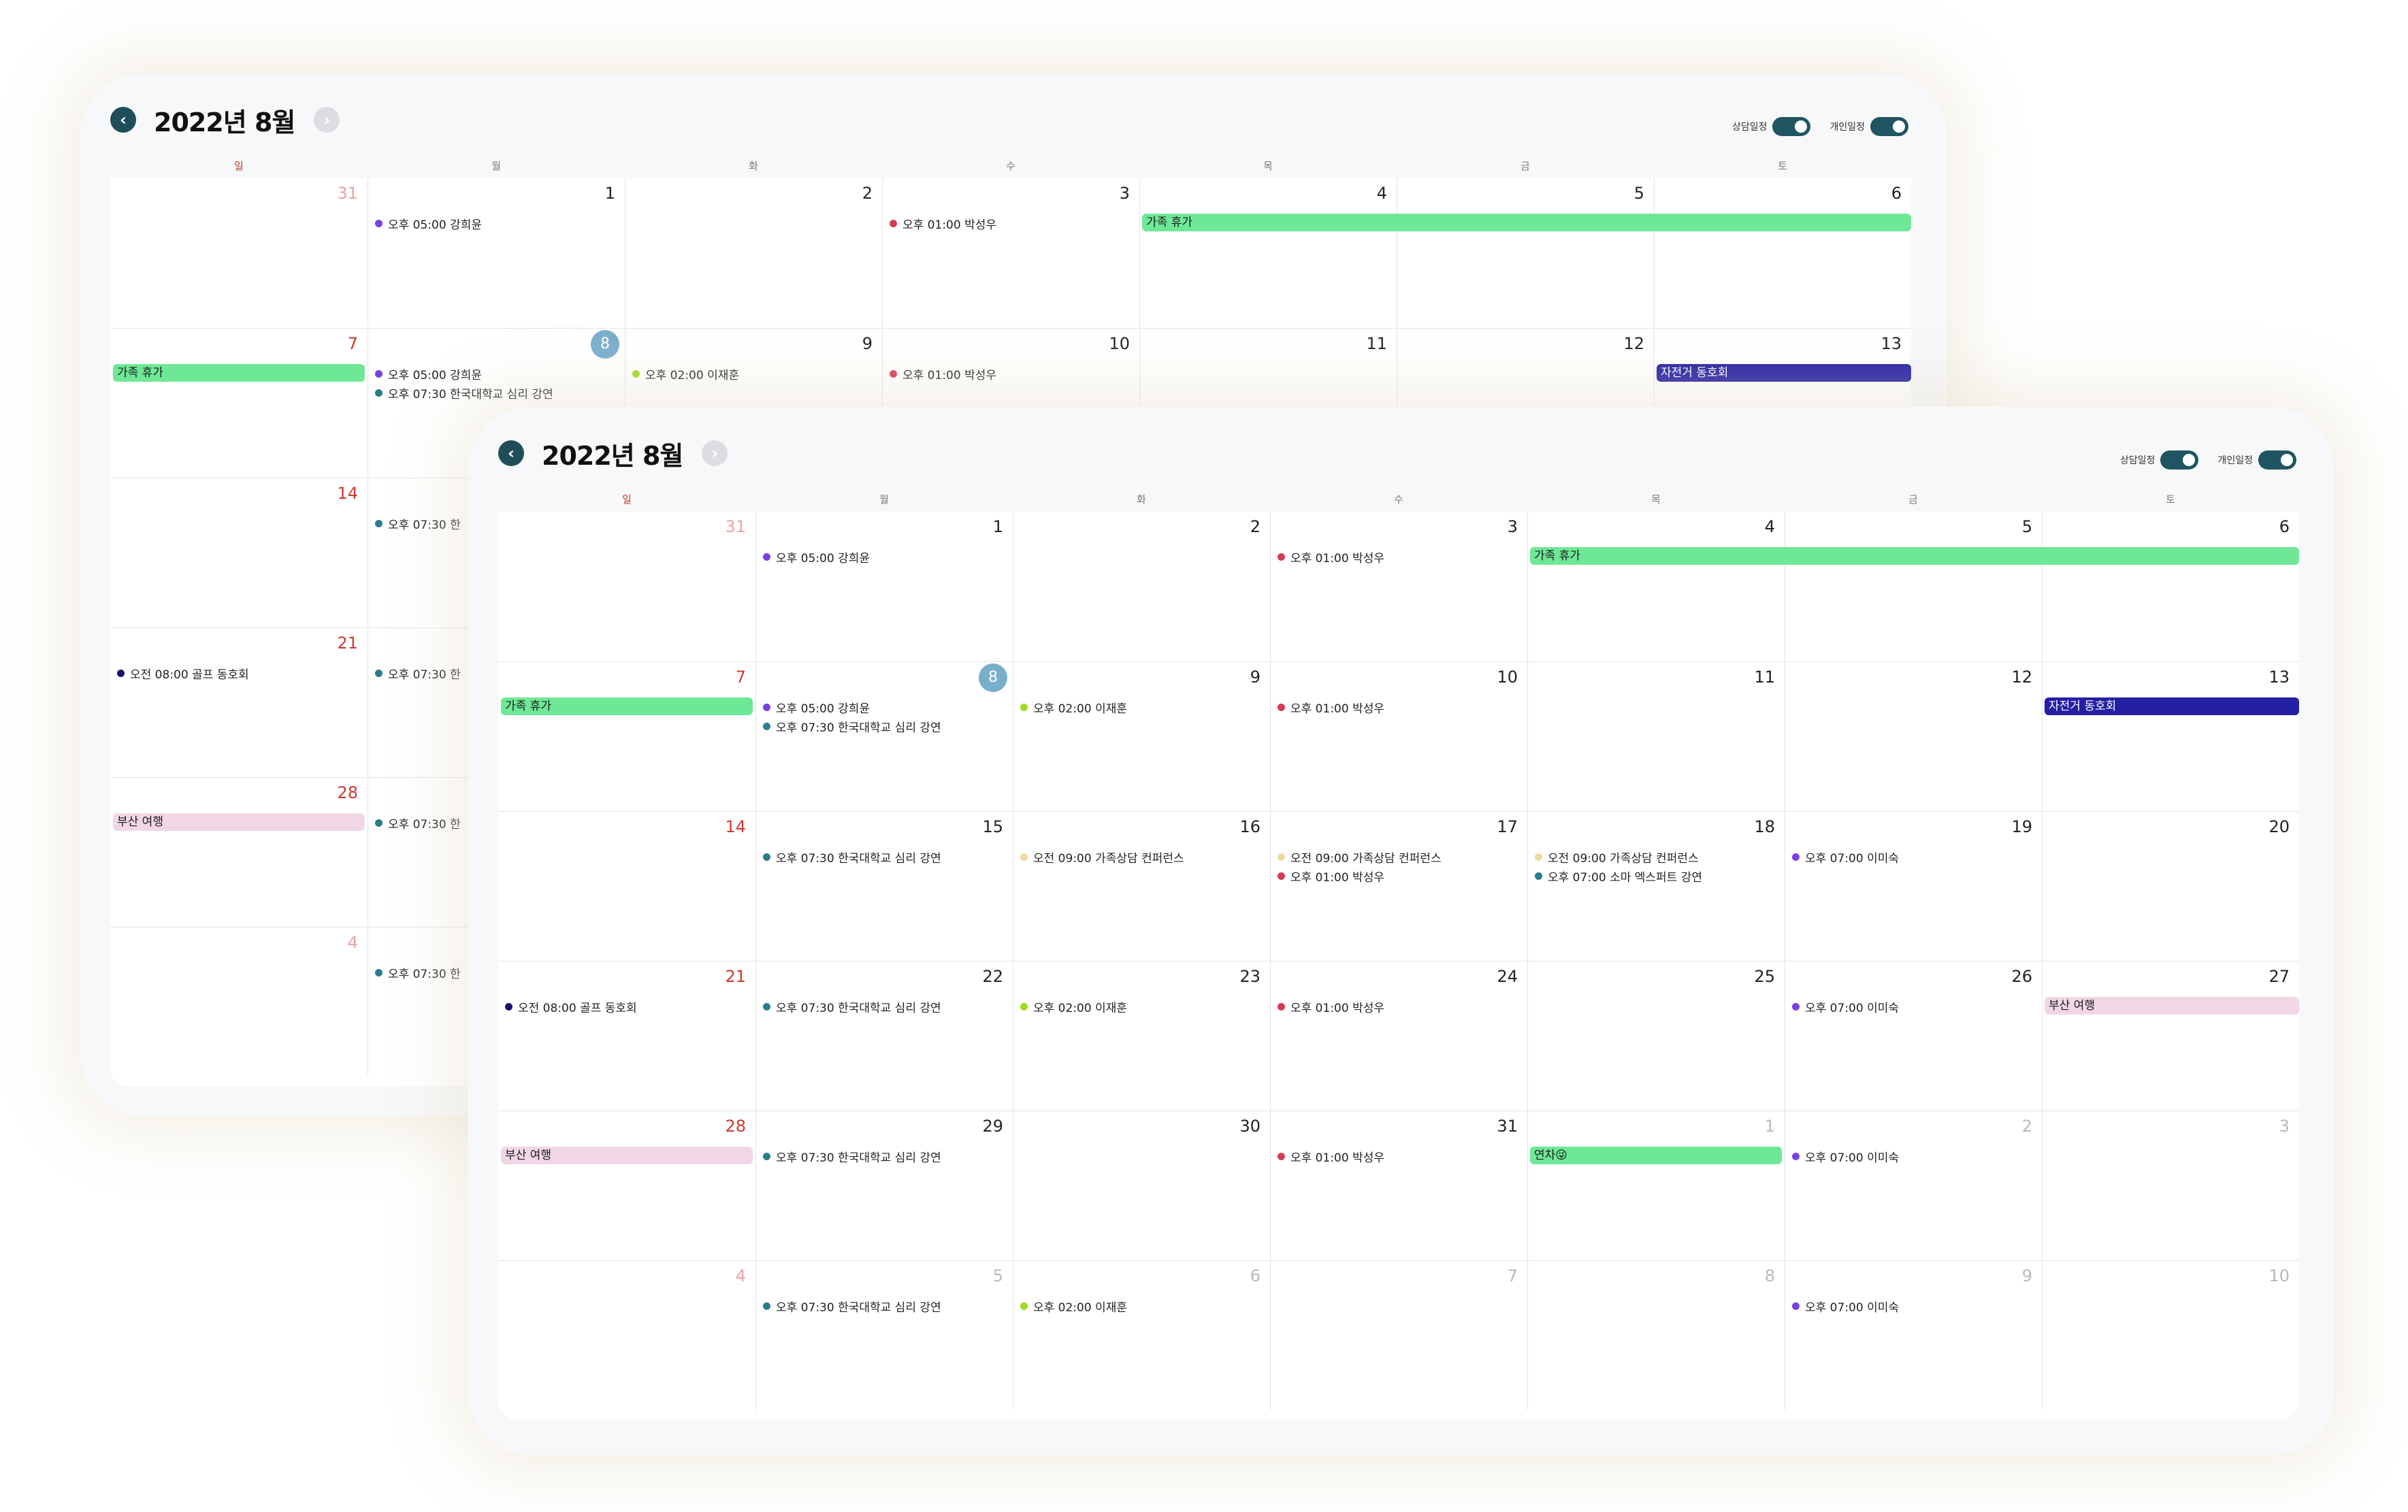 The image size is (2408, 1512). I want to click on day-cell: 19 오후 07:00 이미숙, so click(1914, 886).